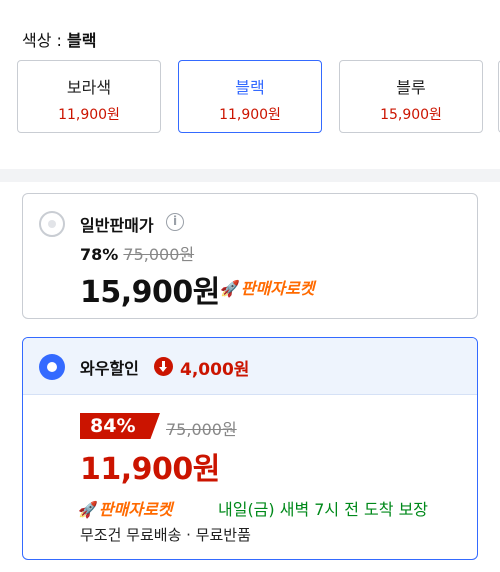  What do you see at coordinates (163, 366) in the screenshot?
I see `arrow-down-circle-icon` at bounding box center [163, 366].